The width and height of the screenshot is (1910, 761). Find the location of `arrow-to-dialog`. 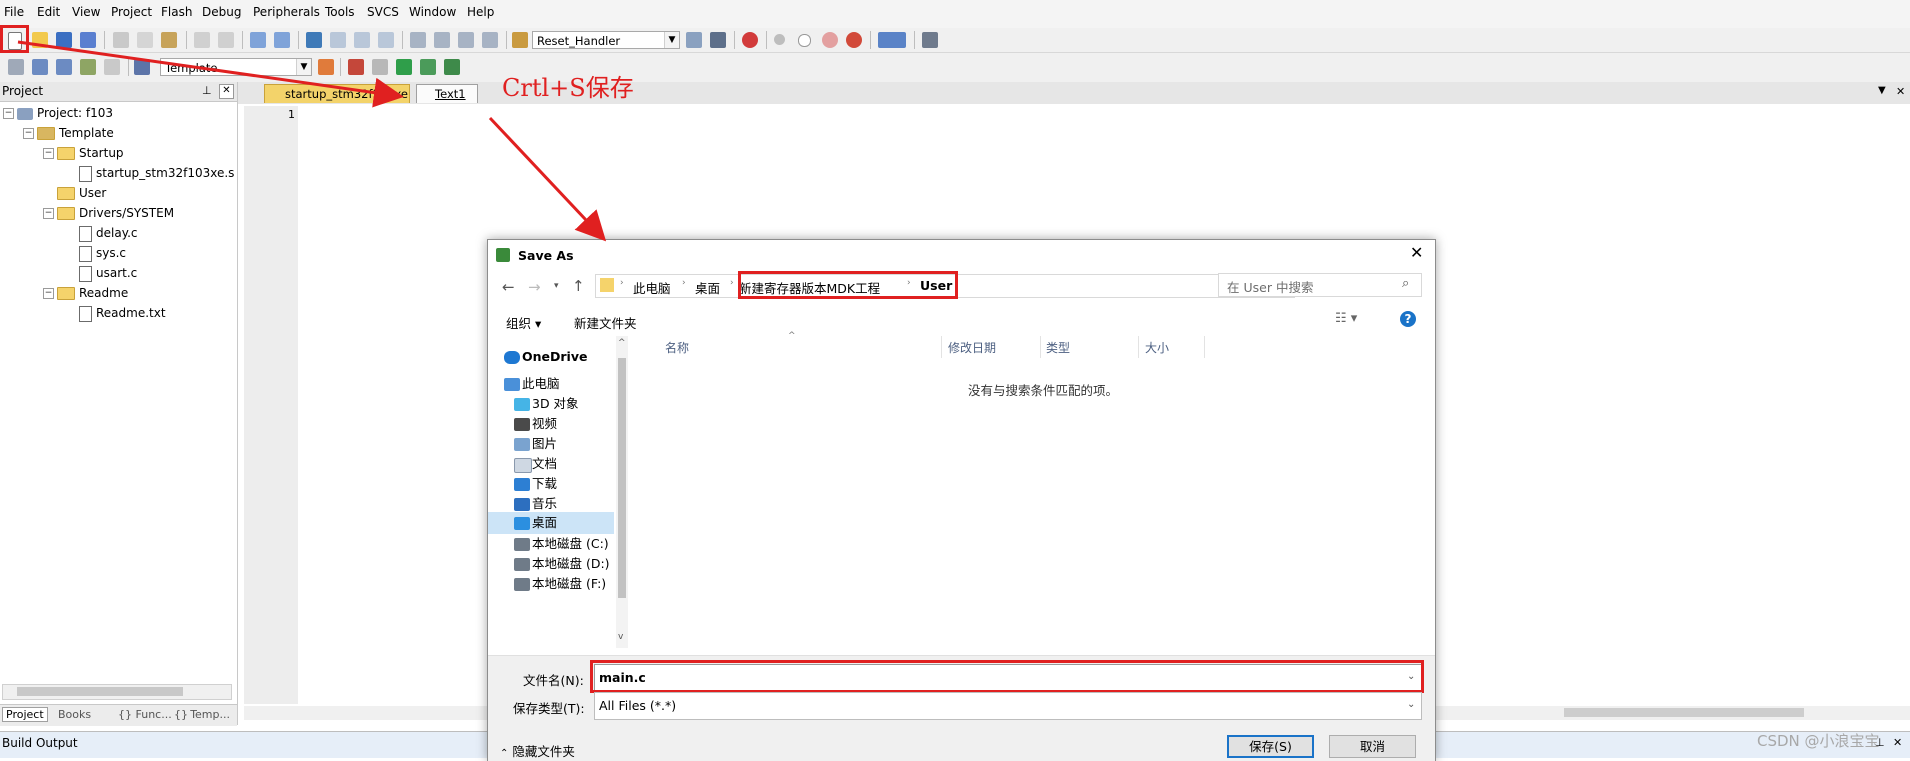

arrow-to-dialog is located at coordinates (547, 179).